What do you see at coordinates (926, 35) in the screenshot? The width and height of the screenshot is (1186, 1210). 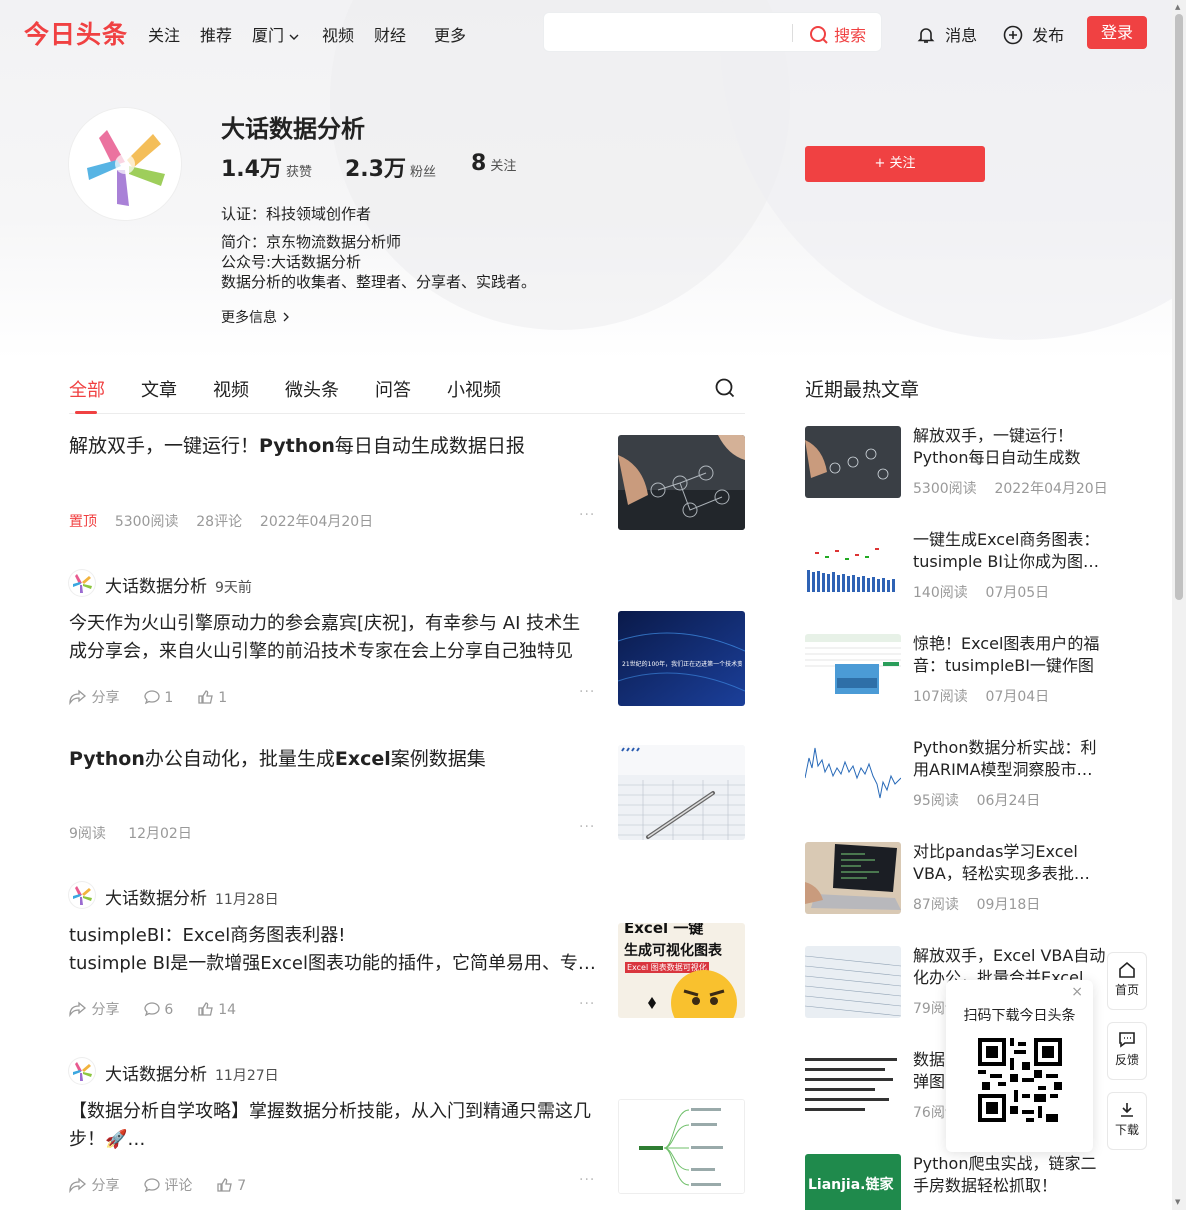 I see `bell-icon` at bounding box center [926, 35].